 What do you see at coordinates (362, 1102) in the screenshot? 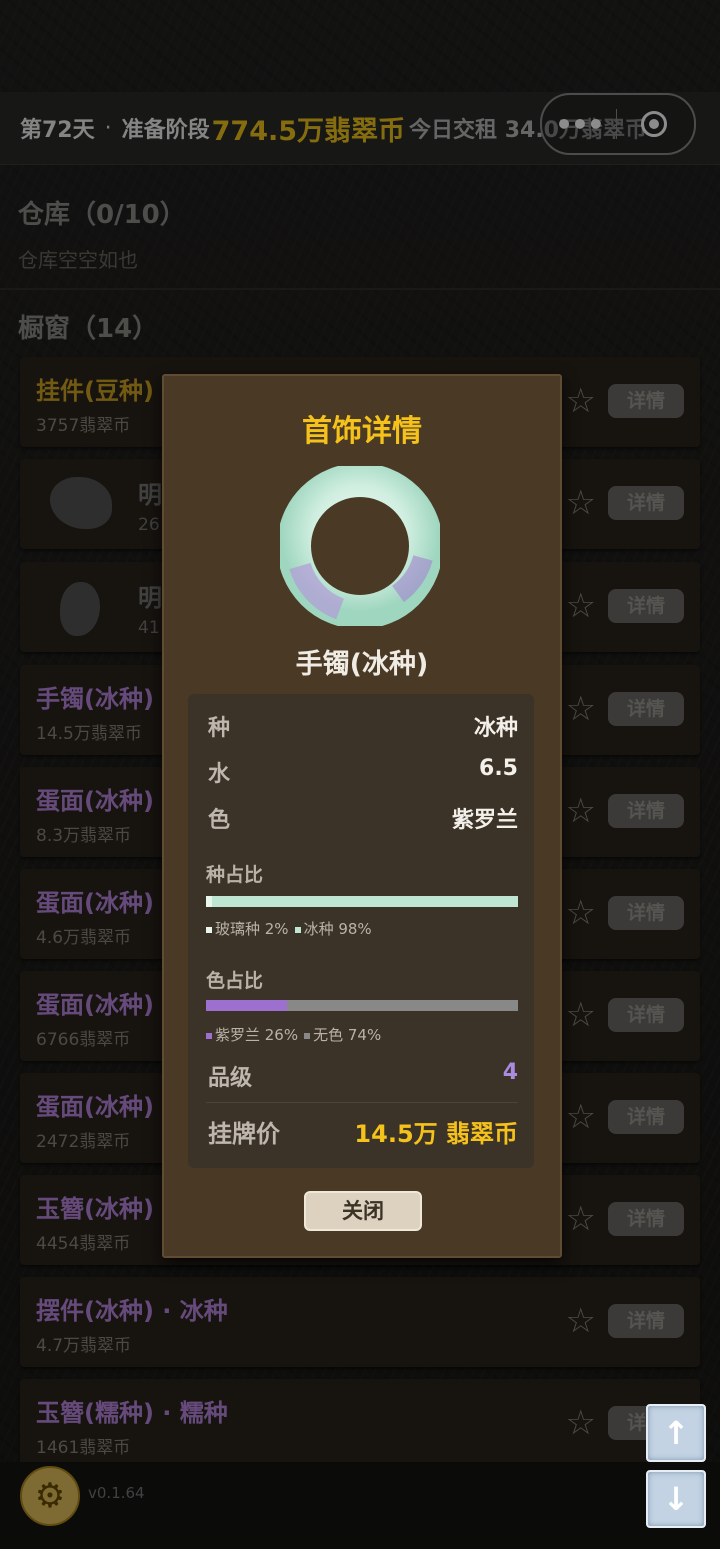
I see `divider` at bounding box center [362, 1102].